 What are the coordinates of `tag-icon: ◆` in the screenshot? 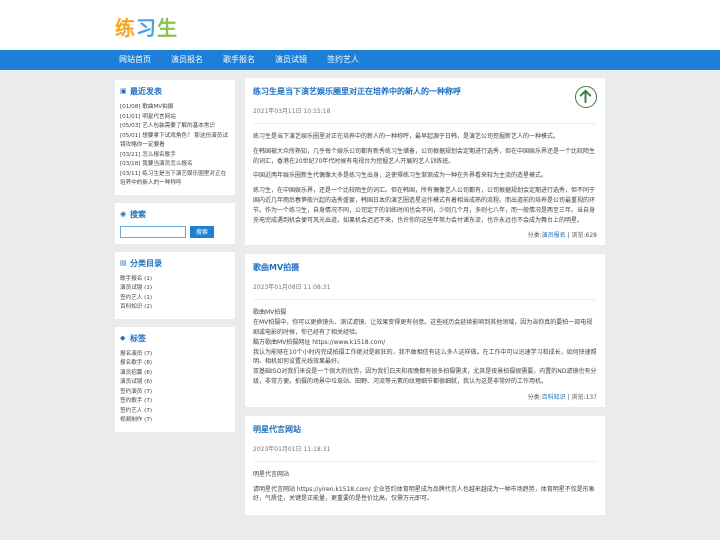 It's located at (123, 337).